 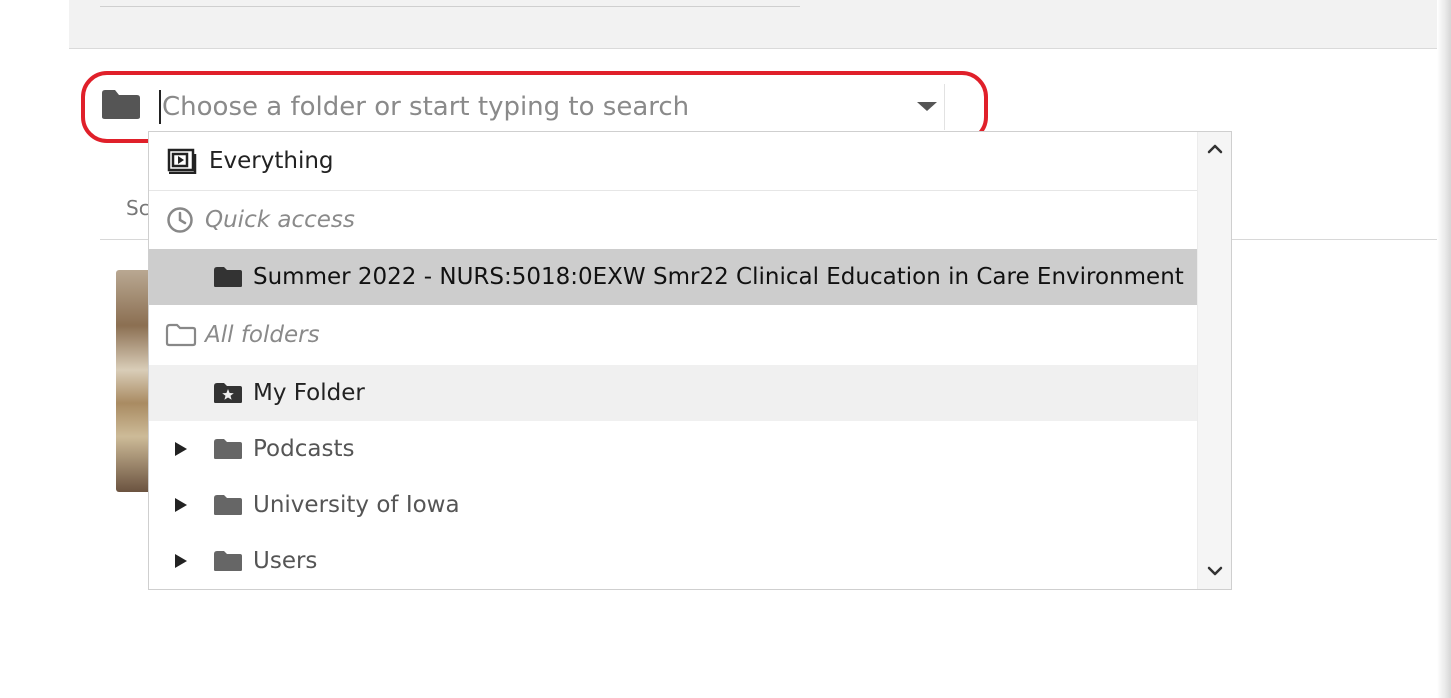 What do you see at coordinates (1215, 149) in the screenshot?
I see `chevron-up-icon` at bounding box center [1215, 149].